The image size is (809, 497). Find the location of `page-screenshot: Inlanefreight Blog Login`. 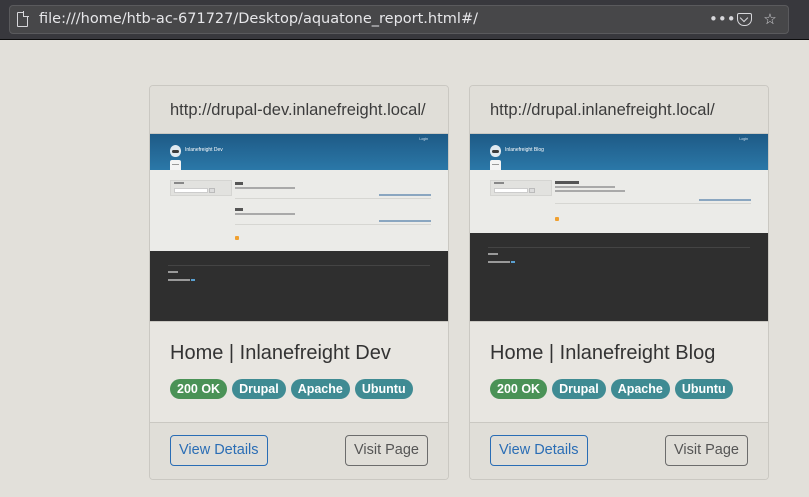

page-screenshot: Inlanefreight Blog Login is located at coordinates (619, 228).